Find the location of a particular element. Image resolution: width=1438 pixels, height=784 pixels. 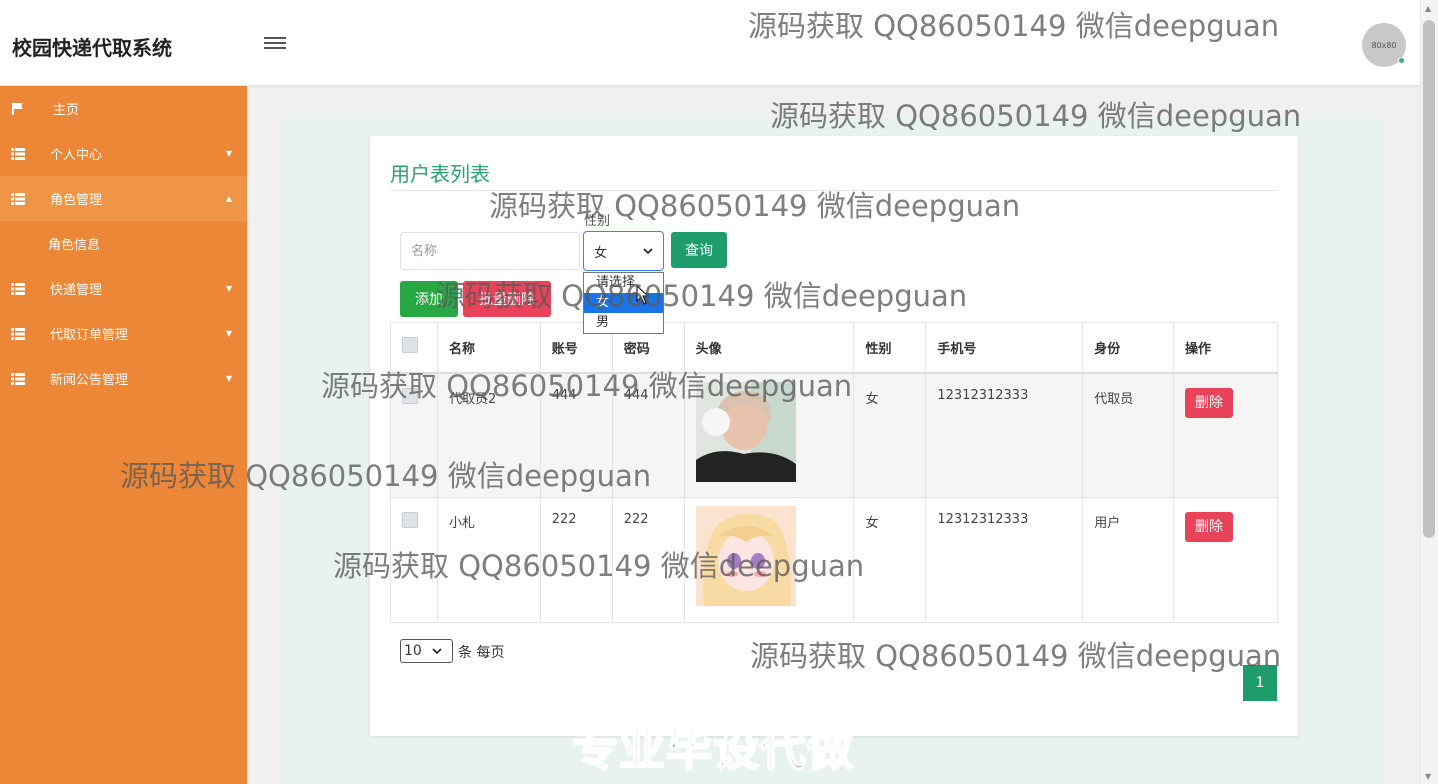

sidebar-item-order-management: 代取订单管理 ▼ is located at coordinates (123, 333).